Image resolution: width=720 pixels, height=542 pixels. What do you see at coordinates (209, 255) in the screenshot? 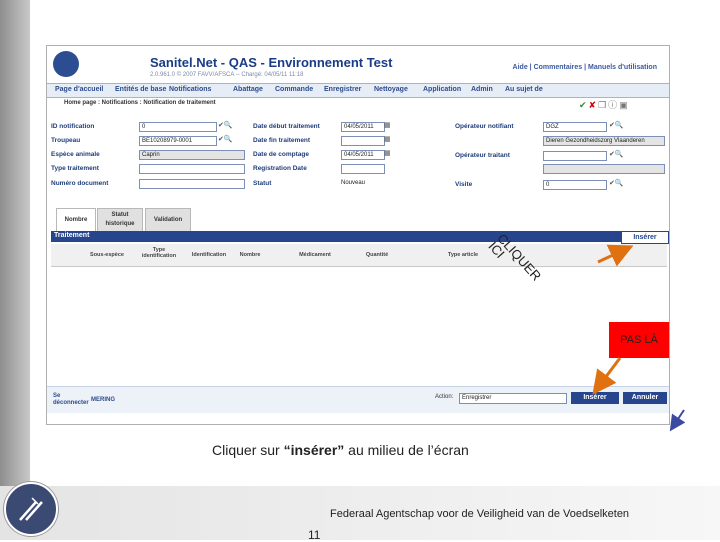
I see `col-identification: Identification` at bounding box center [209, 255].